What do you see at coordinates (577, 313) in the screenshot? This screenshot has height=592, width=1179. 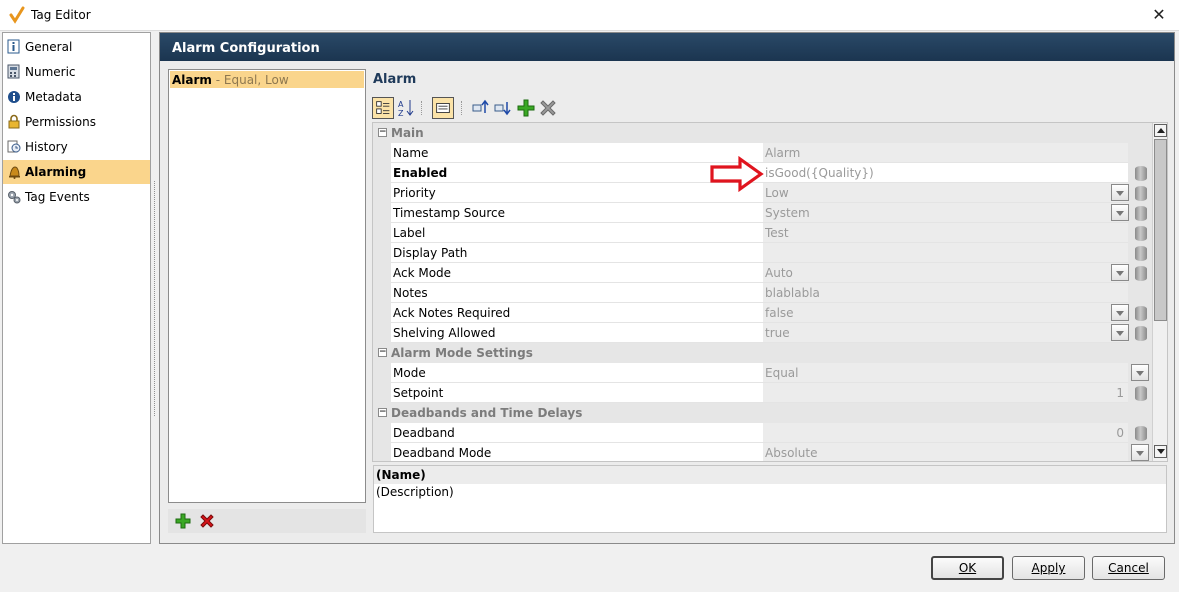 I see `prop-label: Ack Notes Required` at bounding box center [577, 313].